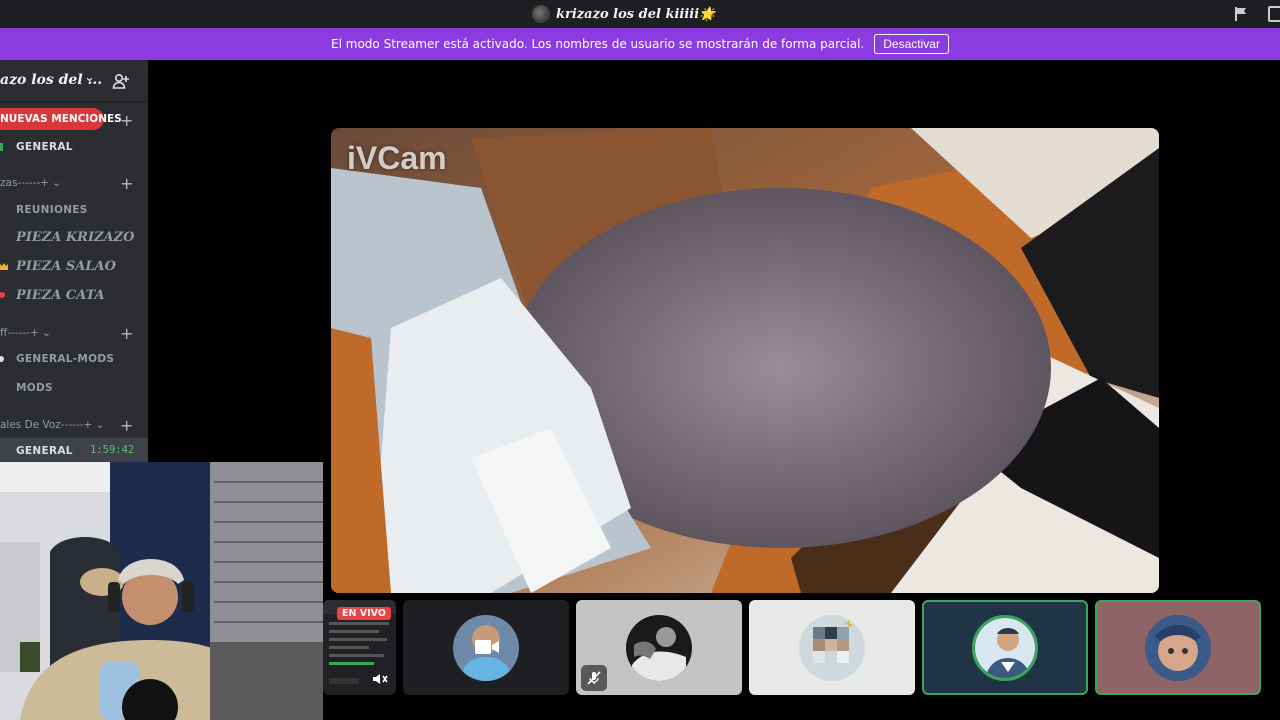  I want to click on channel-label: MODS, so click(34, 388).